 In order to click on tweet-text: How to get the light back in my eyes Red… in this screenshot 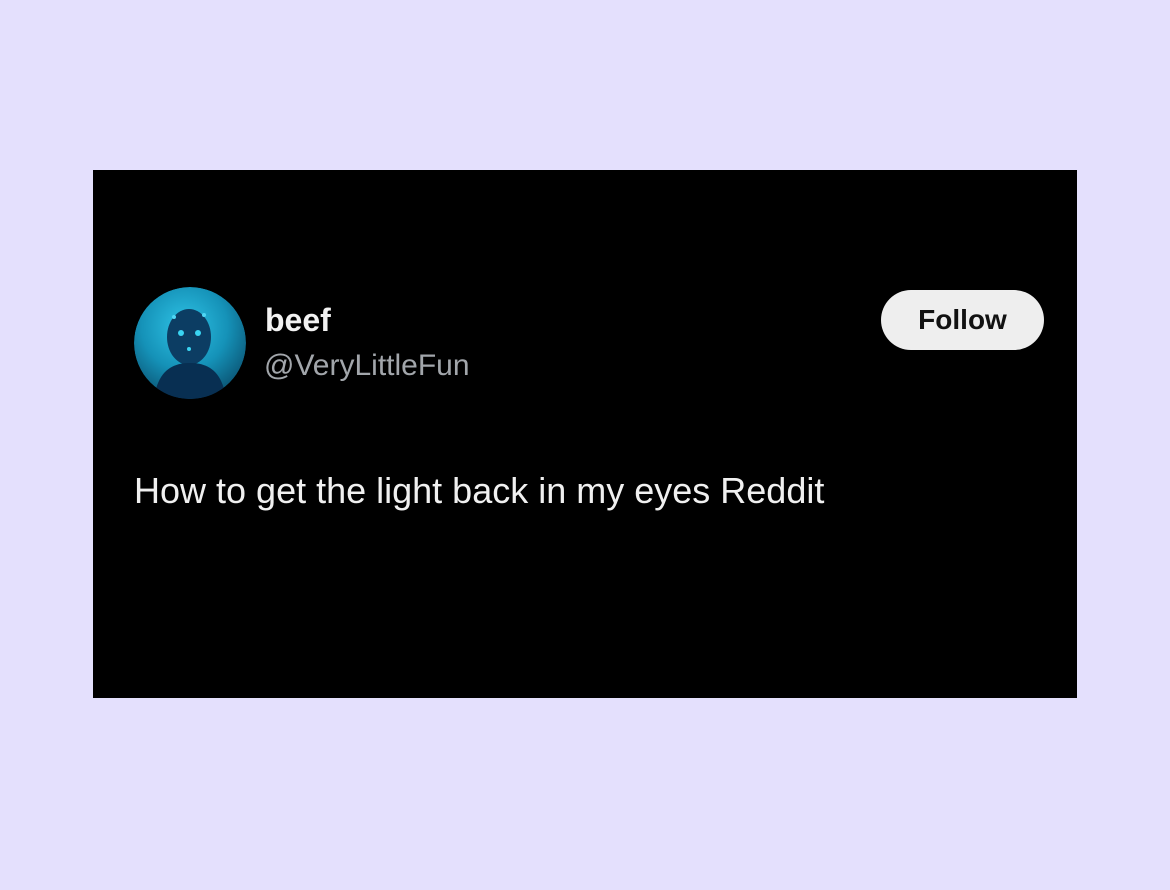, I will do `click(479, 490)`.